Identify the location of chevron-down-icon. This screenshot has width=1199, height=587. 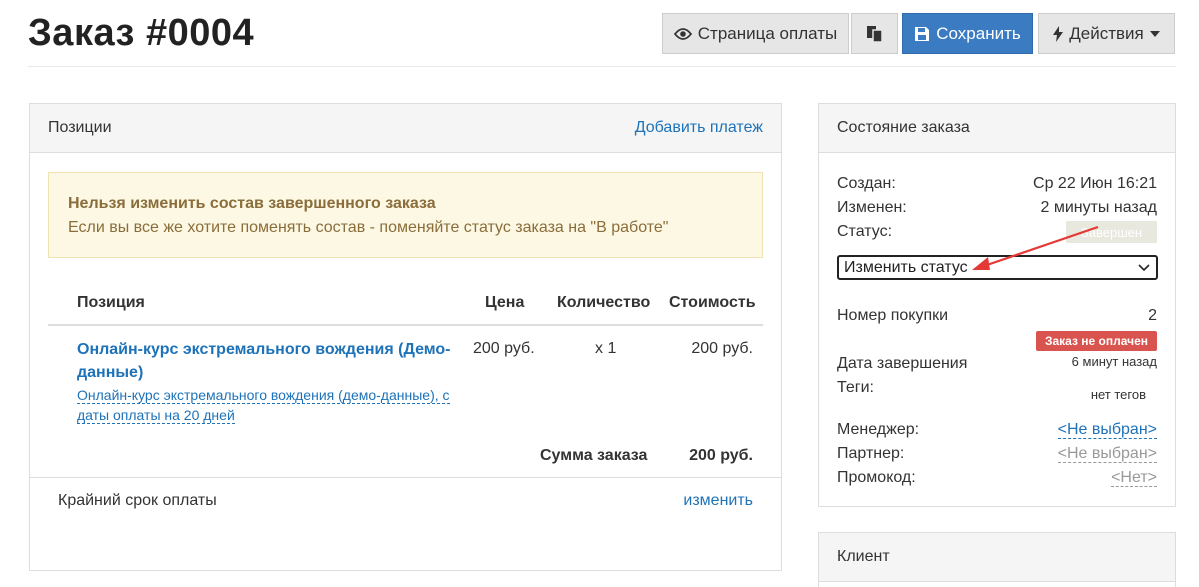
(1144, 268).